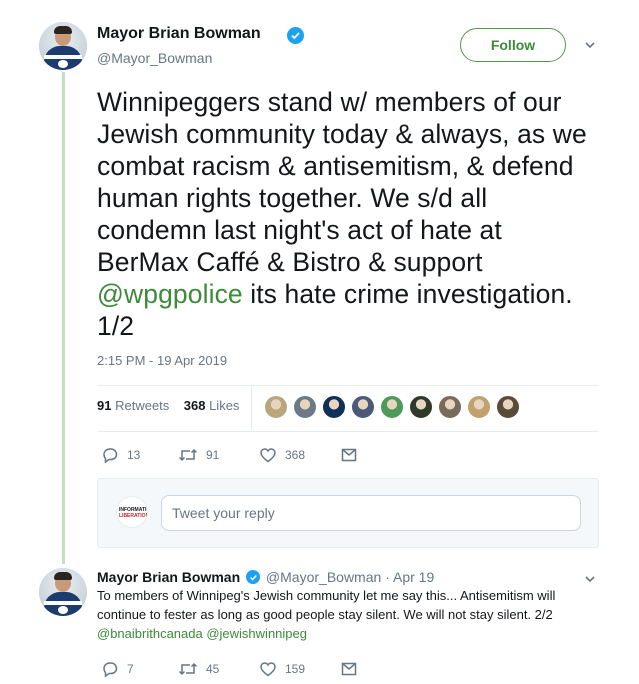 The height and width of the screenshot is (684, 639). I want to click on reply-action: 7, so click(117, 669).